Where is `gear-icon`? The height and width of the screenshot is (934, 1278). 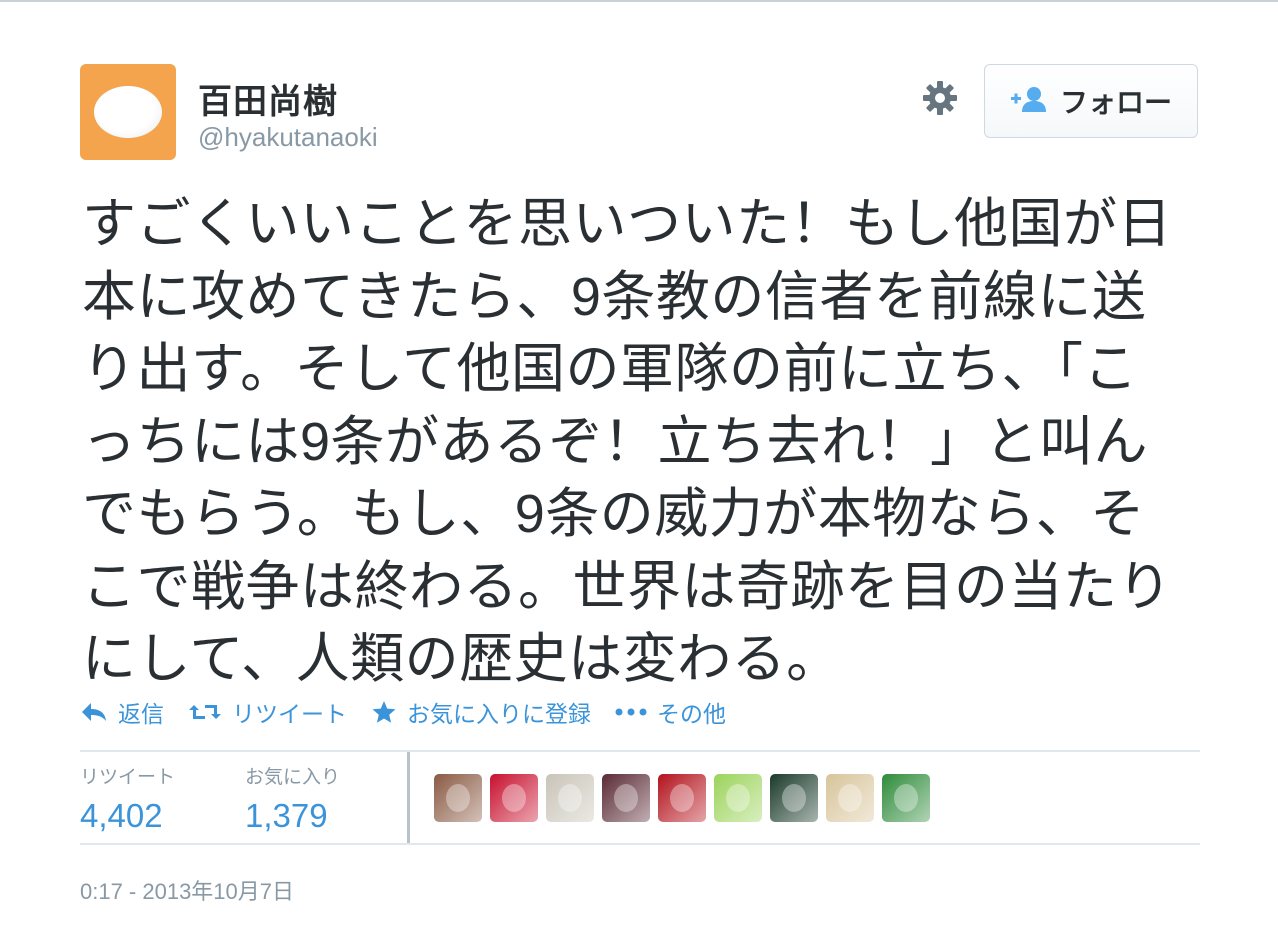 gear-icon is located at coordinates (940, 98).